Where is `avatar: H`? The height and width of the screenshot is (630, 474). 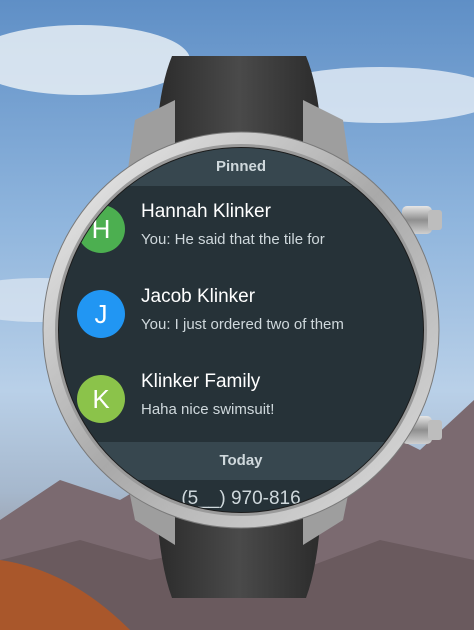 avatar: H is located at coordinates (101, 229).